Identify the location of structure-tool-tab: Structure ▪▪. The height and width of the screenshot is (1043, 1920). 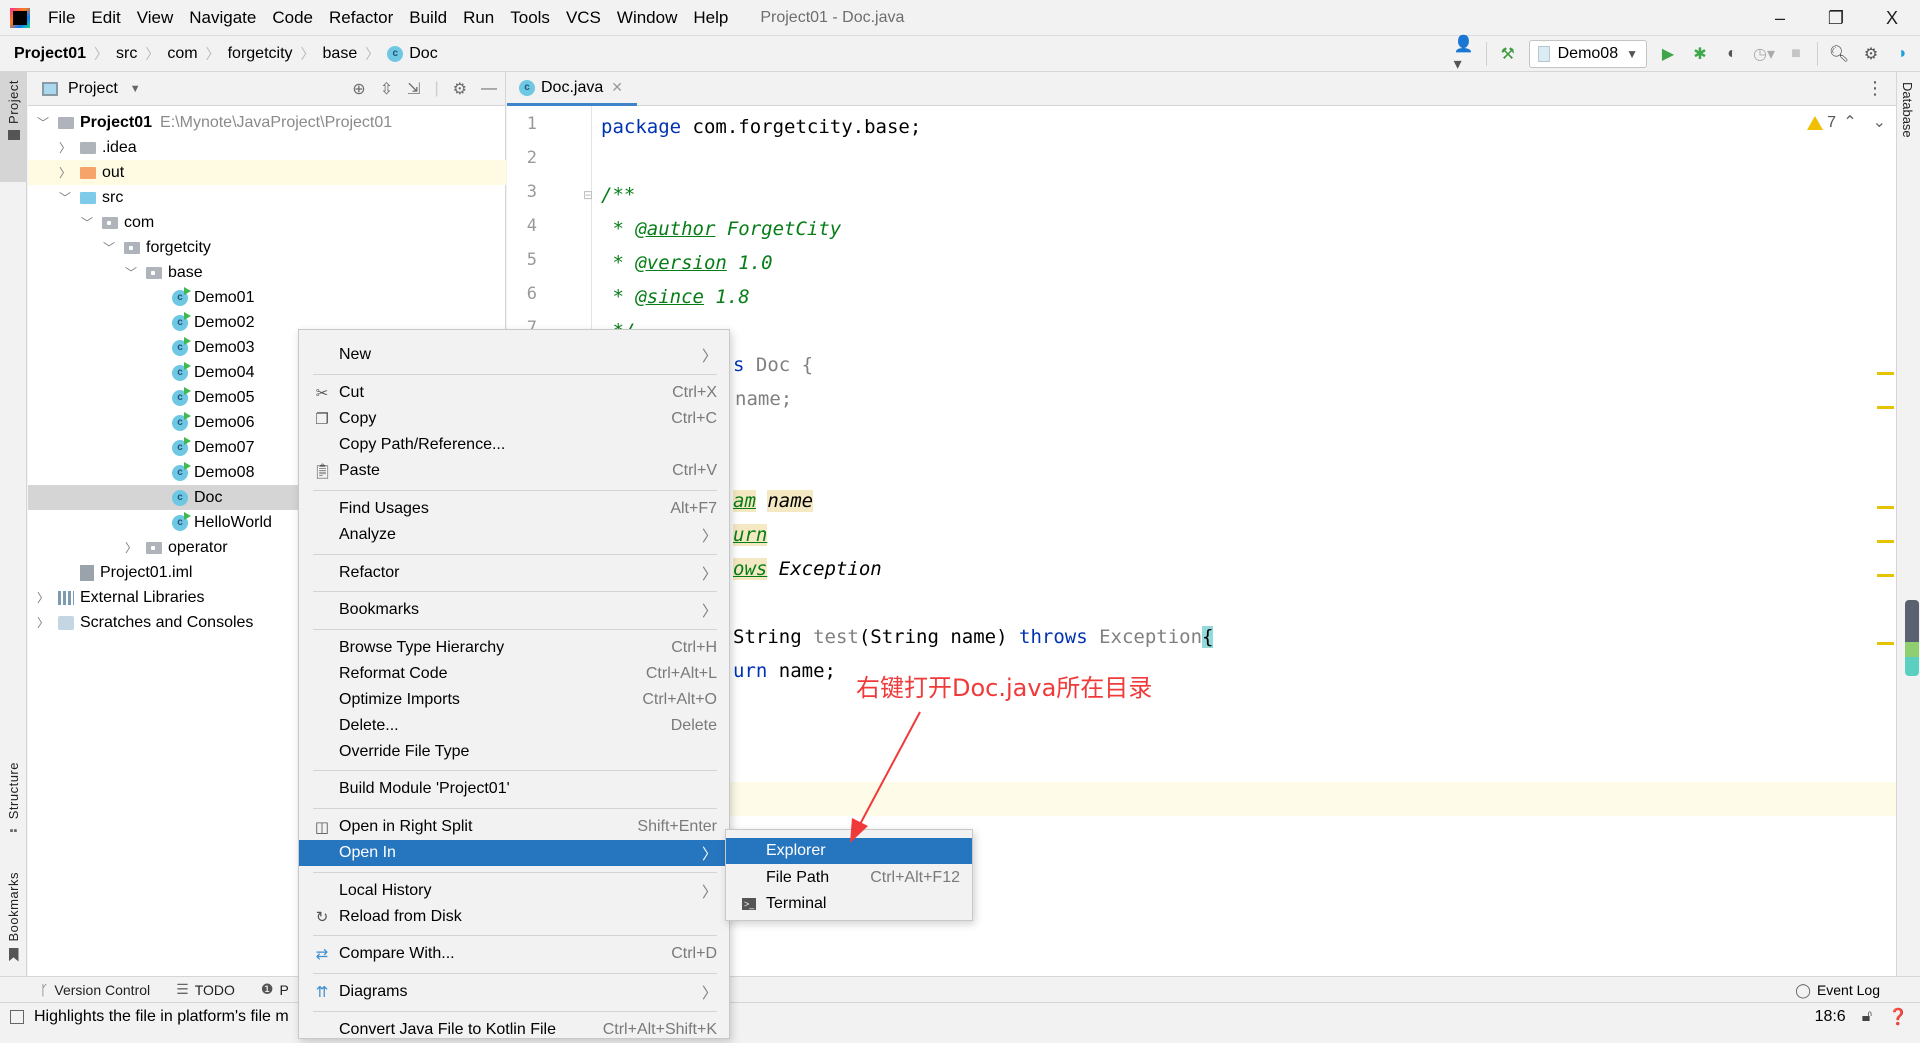
(13, 812).